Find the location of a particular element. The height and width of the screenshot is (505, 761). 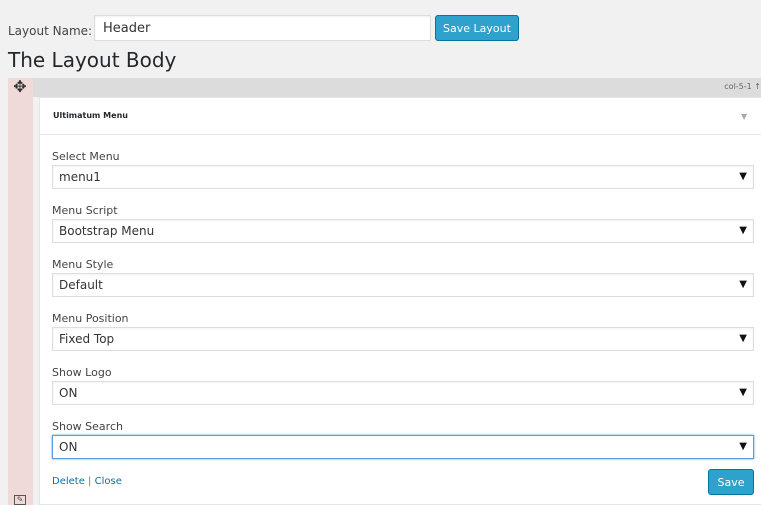

menu-script-dropdown: Bootstrap Menu ▼ is located at coordinates (403, 231).